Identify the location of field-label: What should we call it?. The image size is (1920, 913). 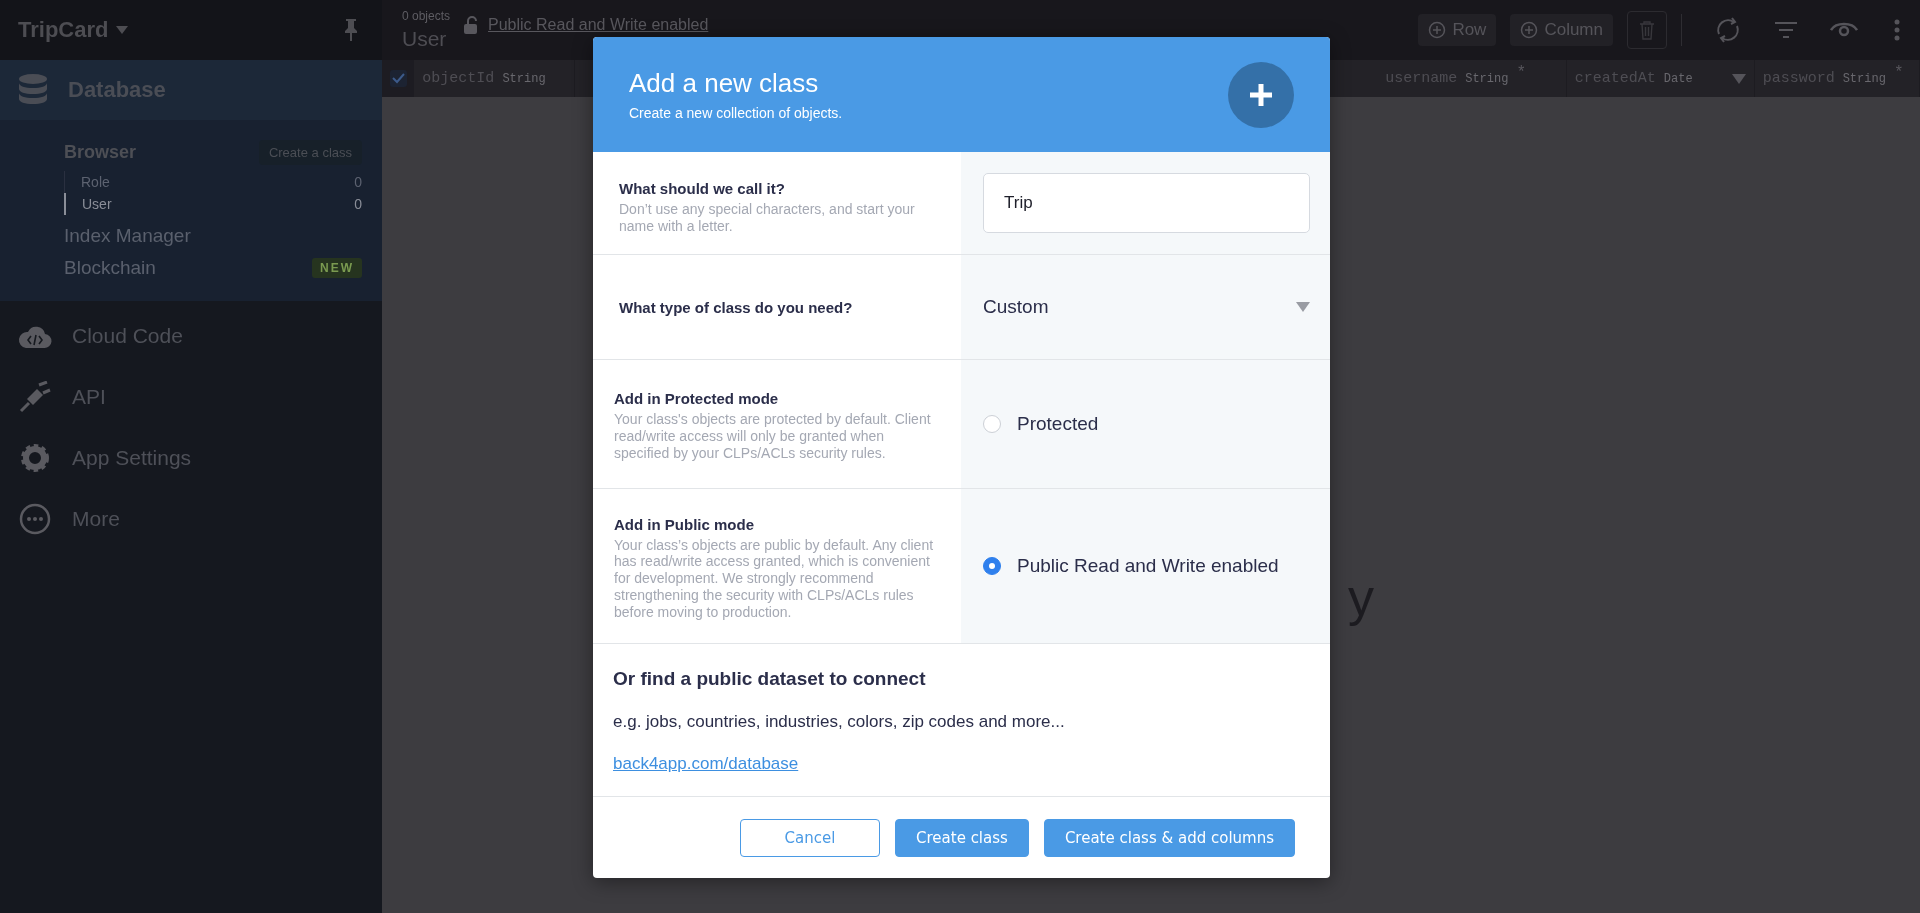
(702, 188).